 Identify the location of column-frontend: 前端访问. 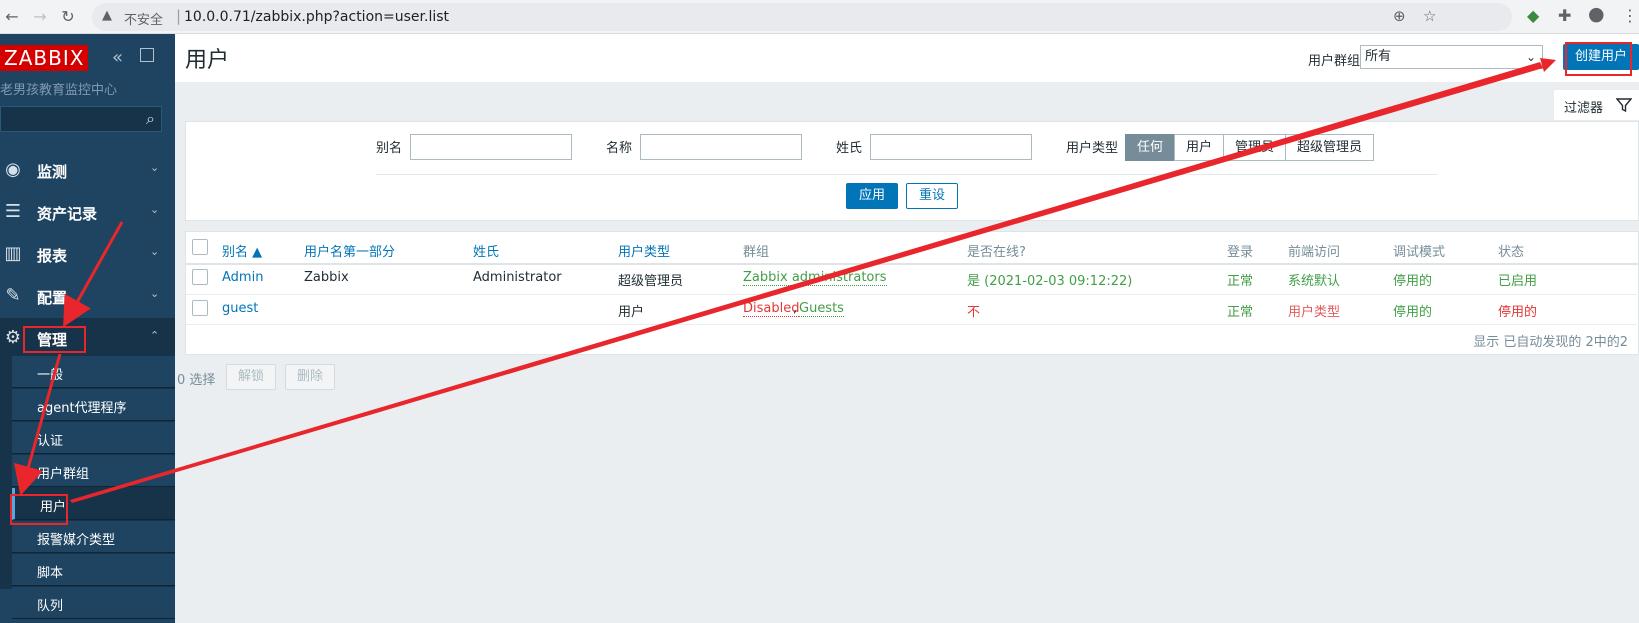
(1314, 252).